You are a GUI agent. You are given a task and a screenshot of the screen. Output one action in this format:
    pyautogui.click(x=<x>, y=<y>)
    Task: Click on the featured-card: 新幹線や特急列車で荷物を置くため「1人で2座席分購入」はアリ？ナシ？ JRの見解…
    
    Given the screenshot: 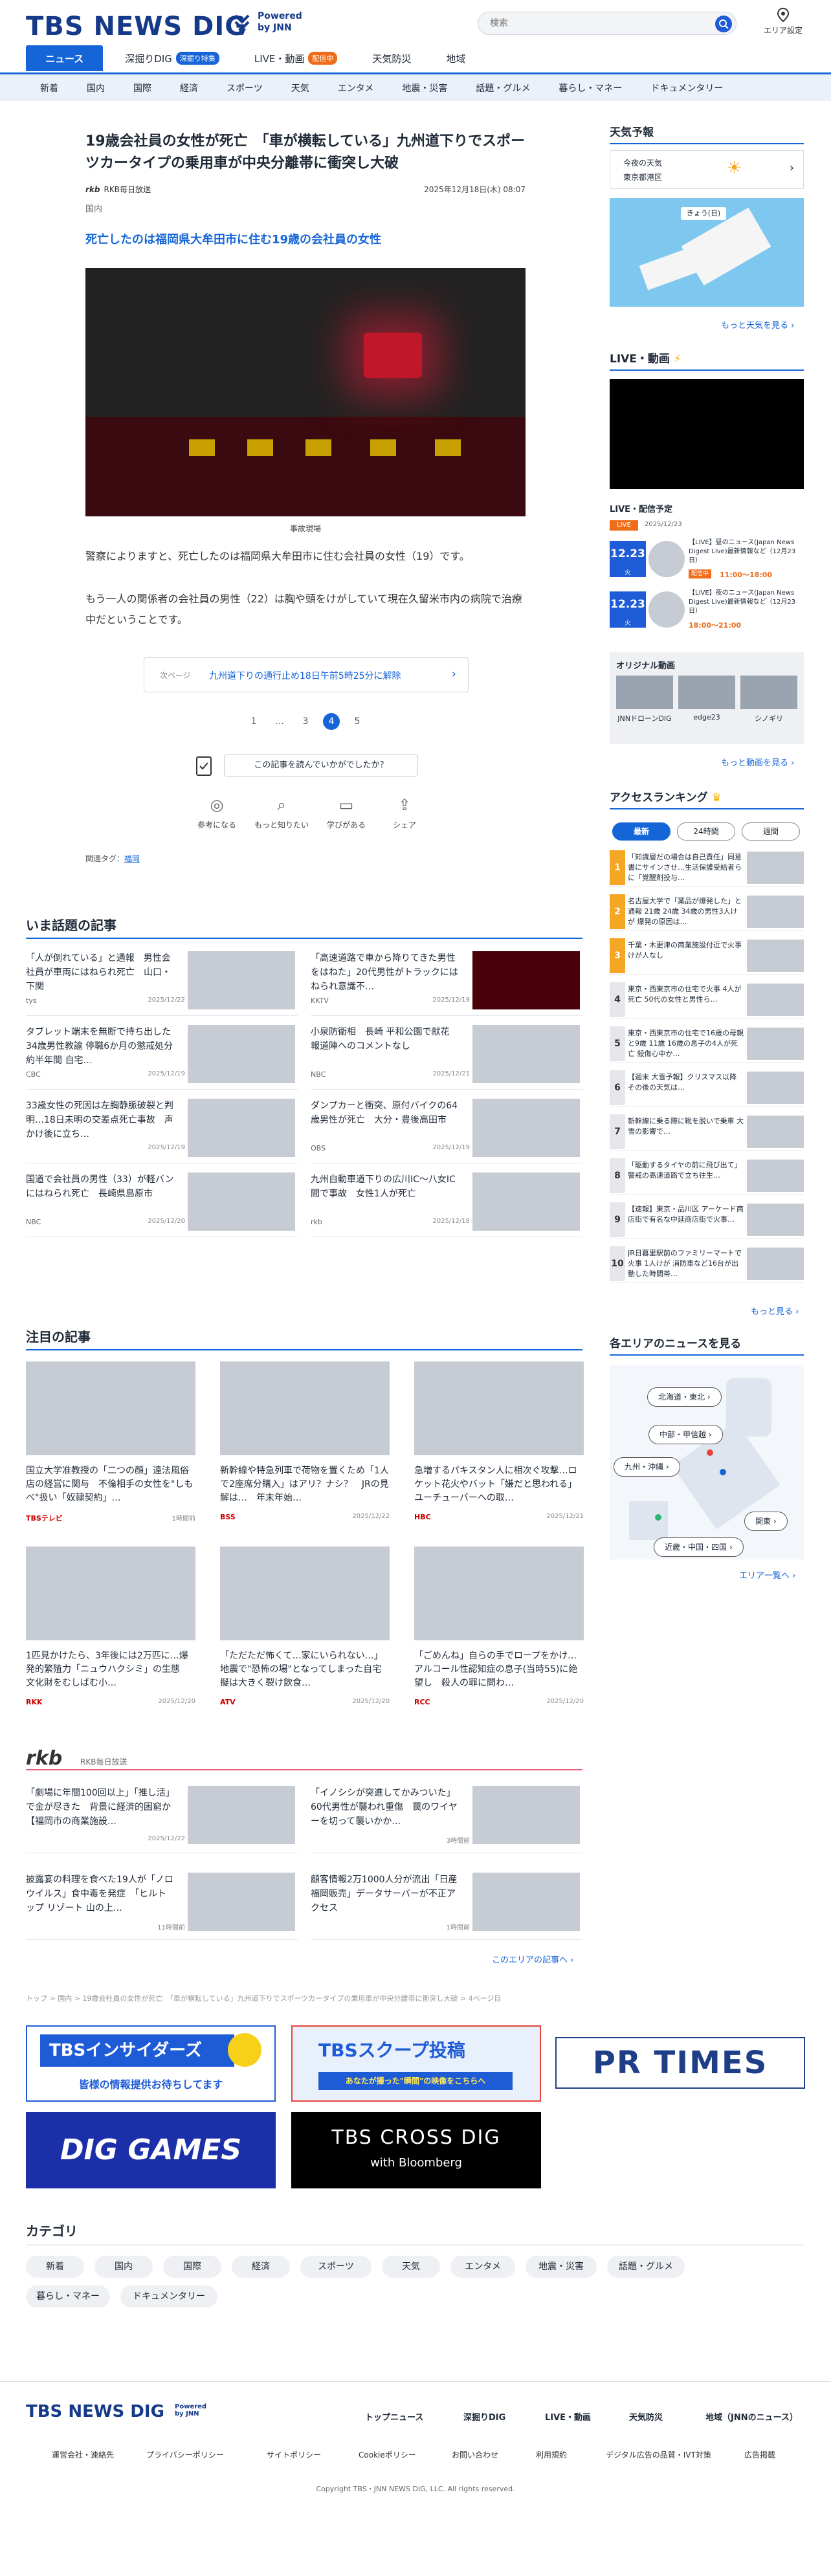 What is the action you would take?
    pyautogui.click(x=305, y=1441)
    